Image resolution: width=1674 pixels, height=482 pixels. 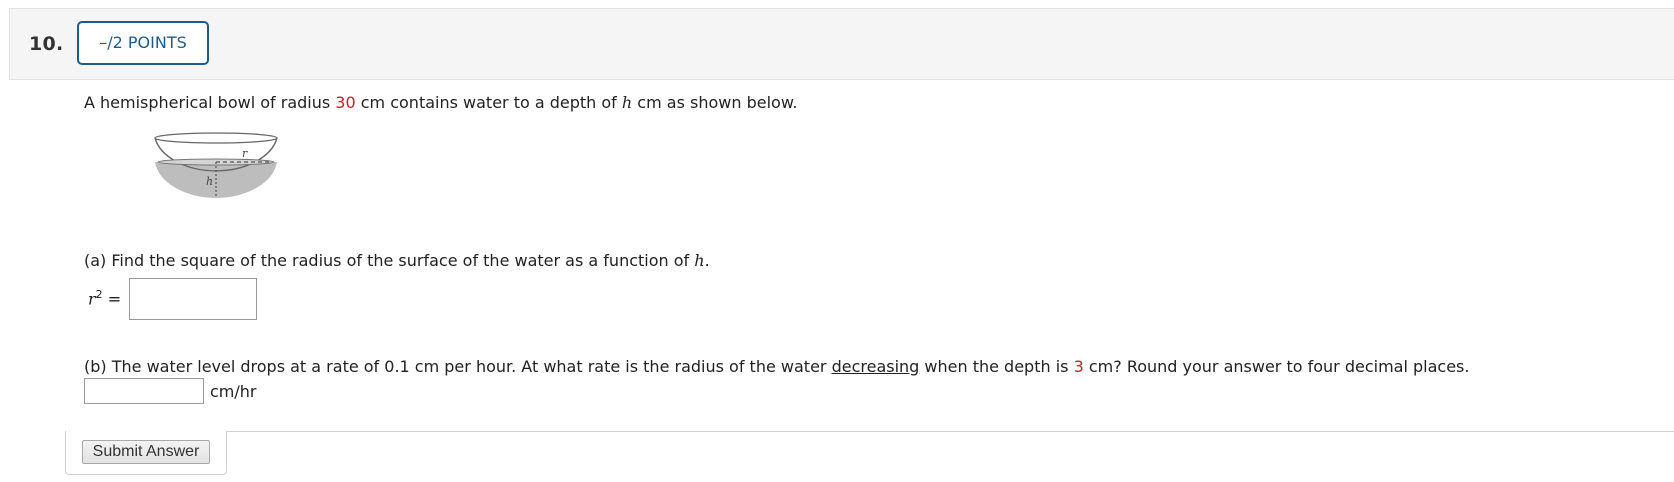 I want to click on submit-answer-button: Submit Answer, so click(x=146, y=452).